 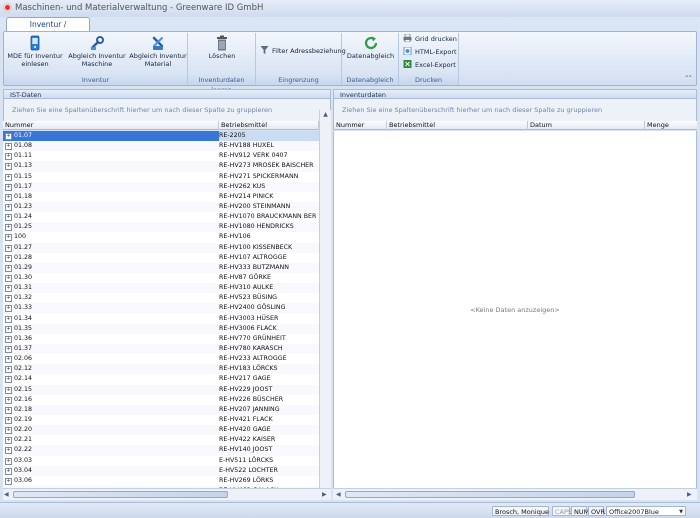 I want to click on scroll-left-icon: ◀, so click(x=6, y=494).